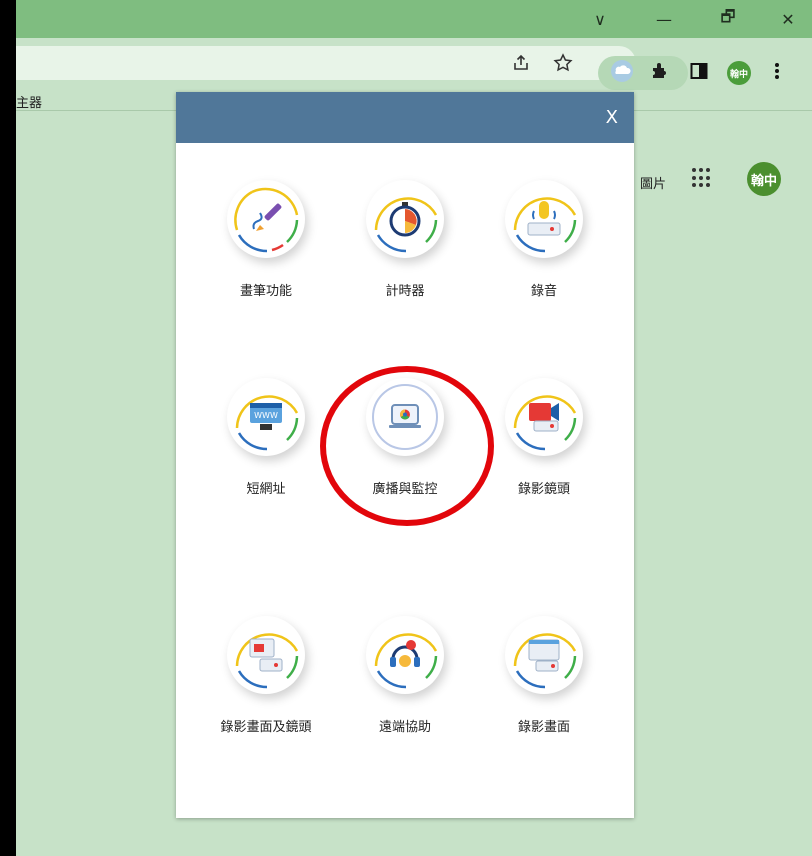 The width and height of the screenshot is (812, 856). I want to click on stopwatch-icon, so click(405, 219).